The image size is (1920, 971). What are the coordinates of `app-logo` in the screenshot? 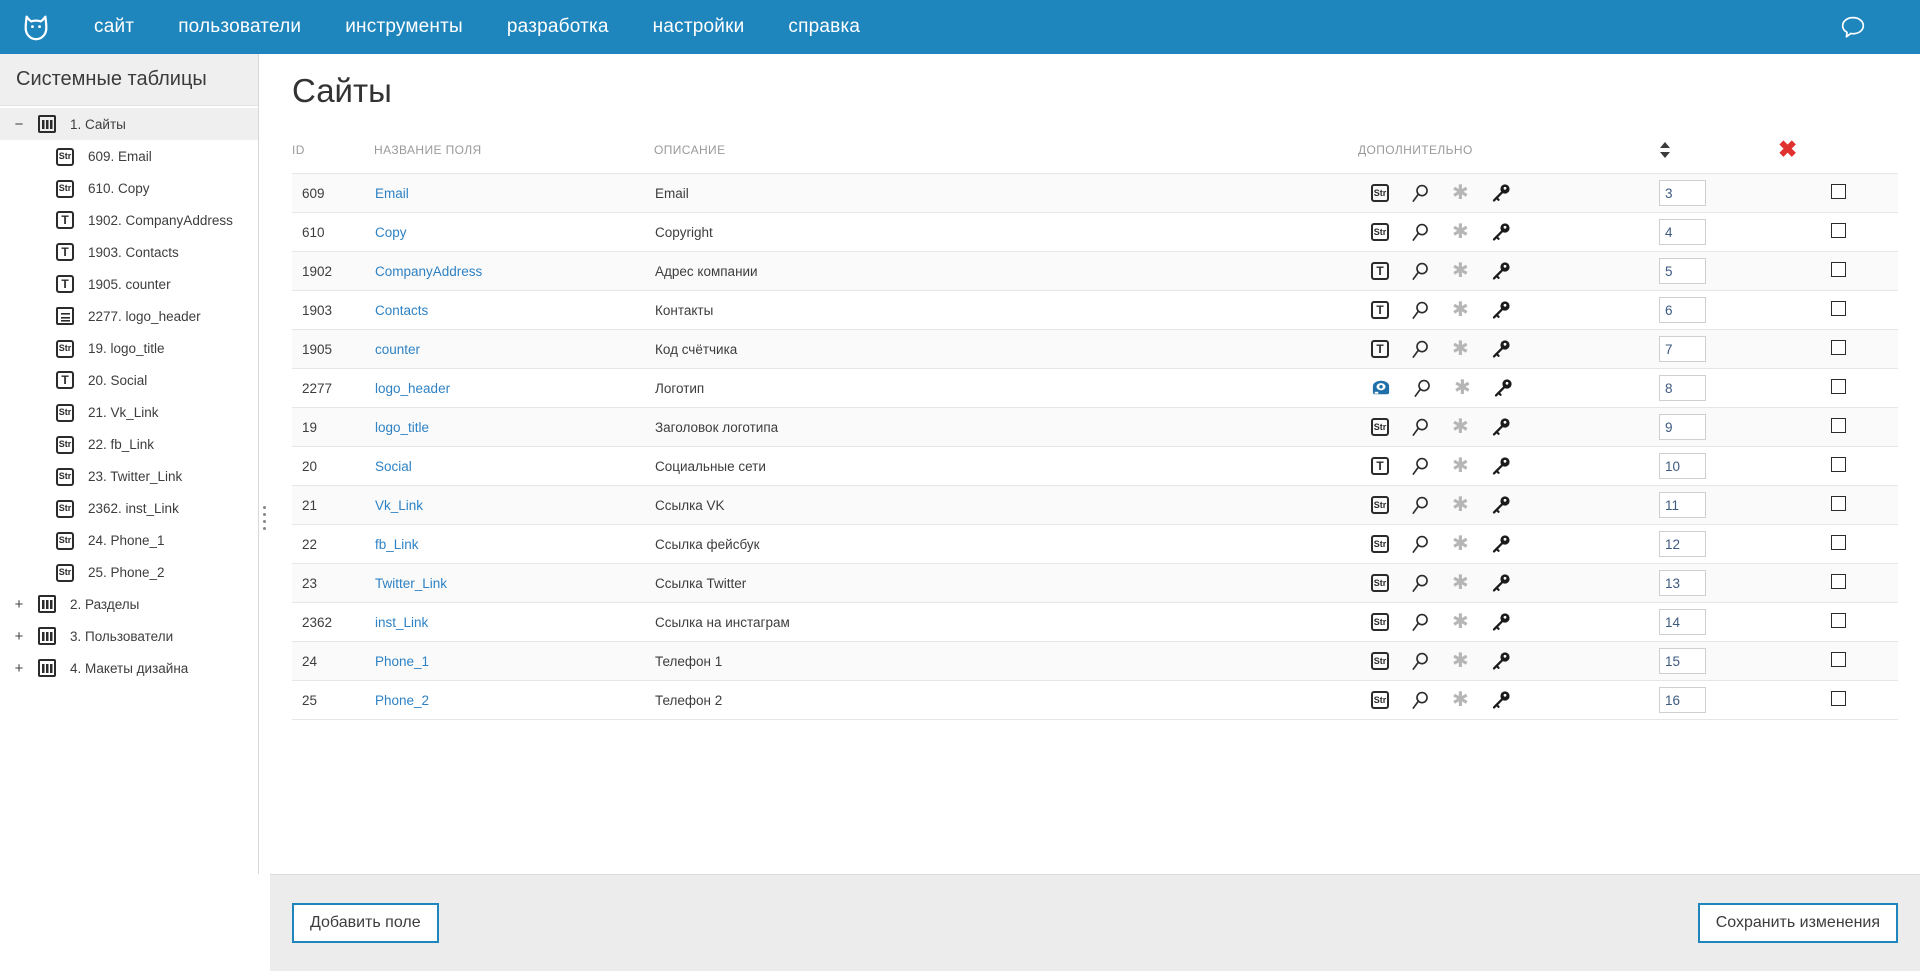 It's located at (36, 27).